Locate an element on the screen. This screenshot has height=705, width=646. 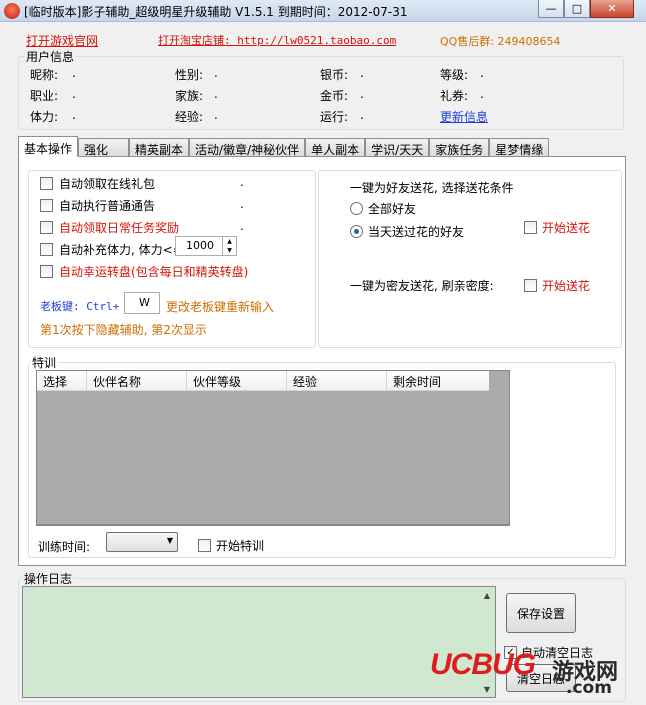
running-value: . is located at coordinates (362, 115).